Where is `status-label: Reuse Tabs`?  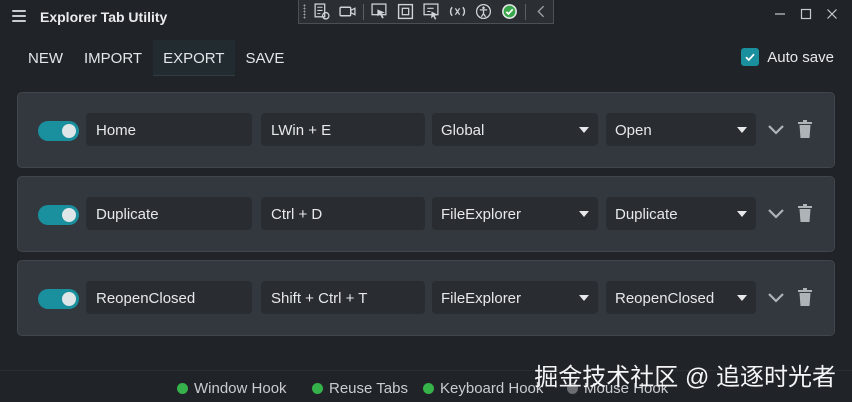 status-label: Reuse Tabs is located at coordinates (368, 388).